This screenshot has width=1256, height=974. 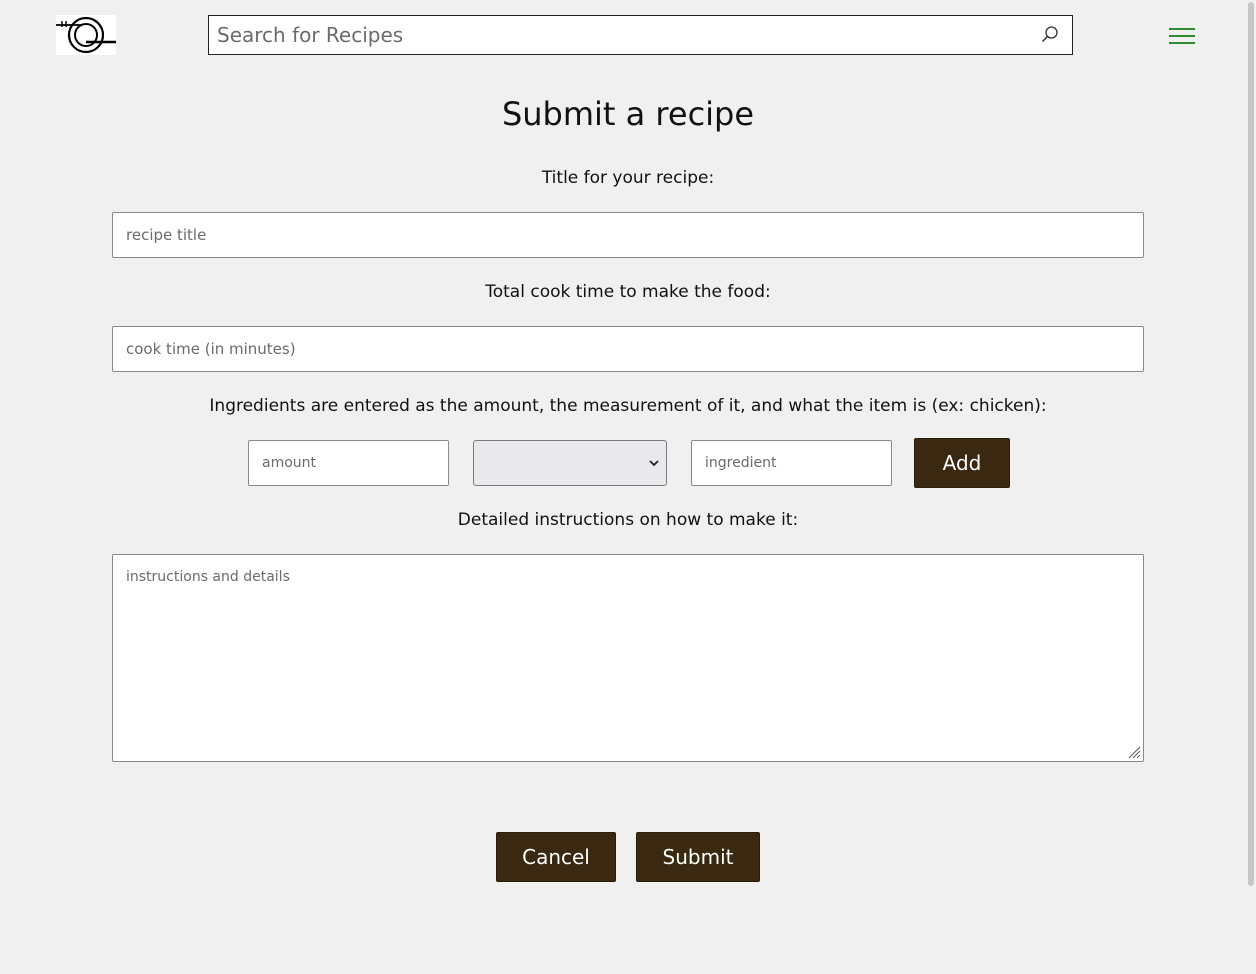 I want to click on page-title: Submit a recipe, so click(x=628, y=114).